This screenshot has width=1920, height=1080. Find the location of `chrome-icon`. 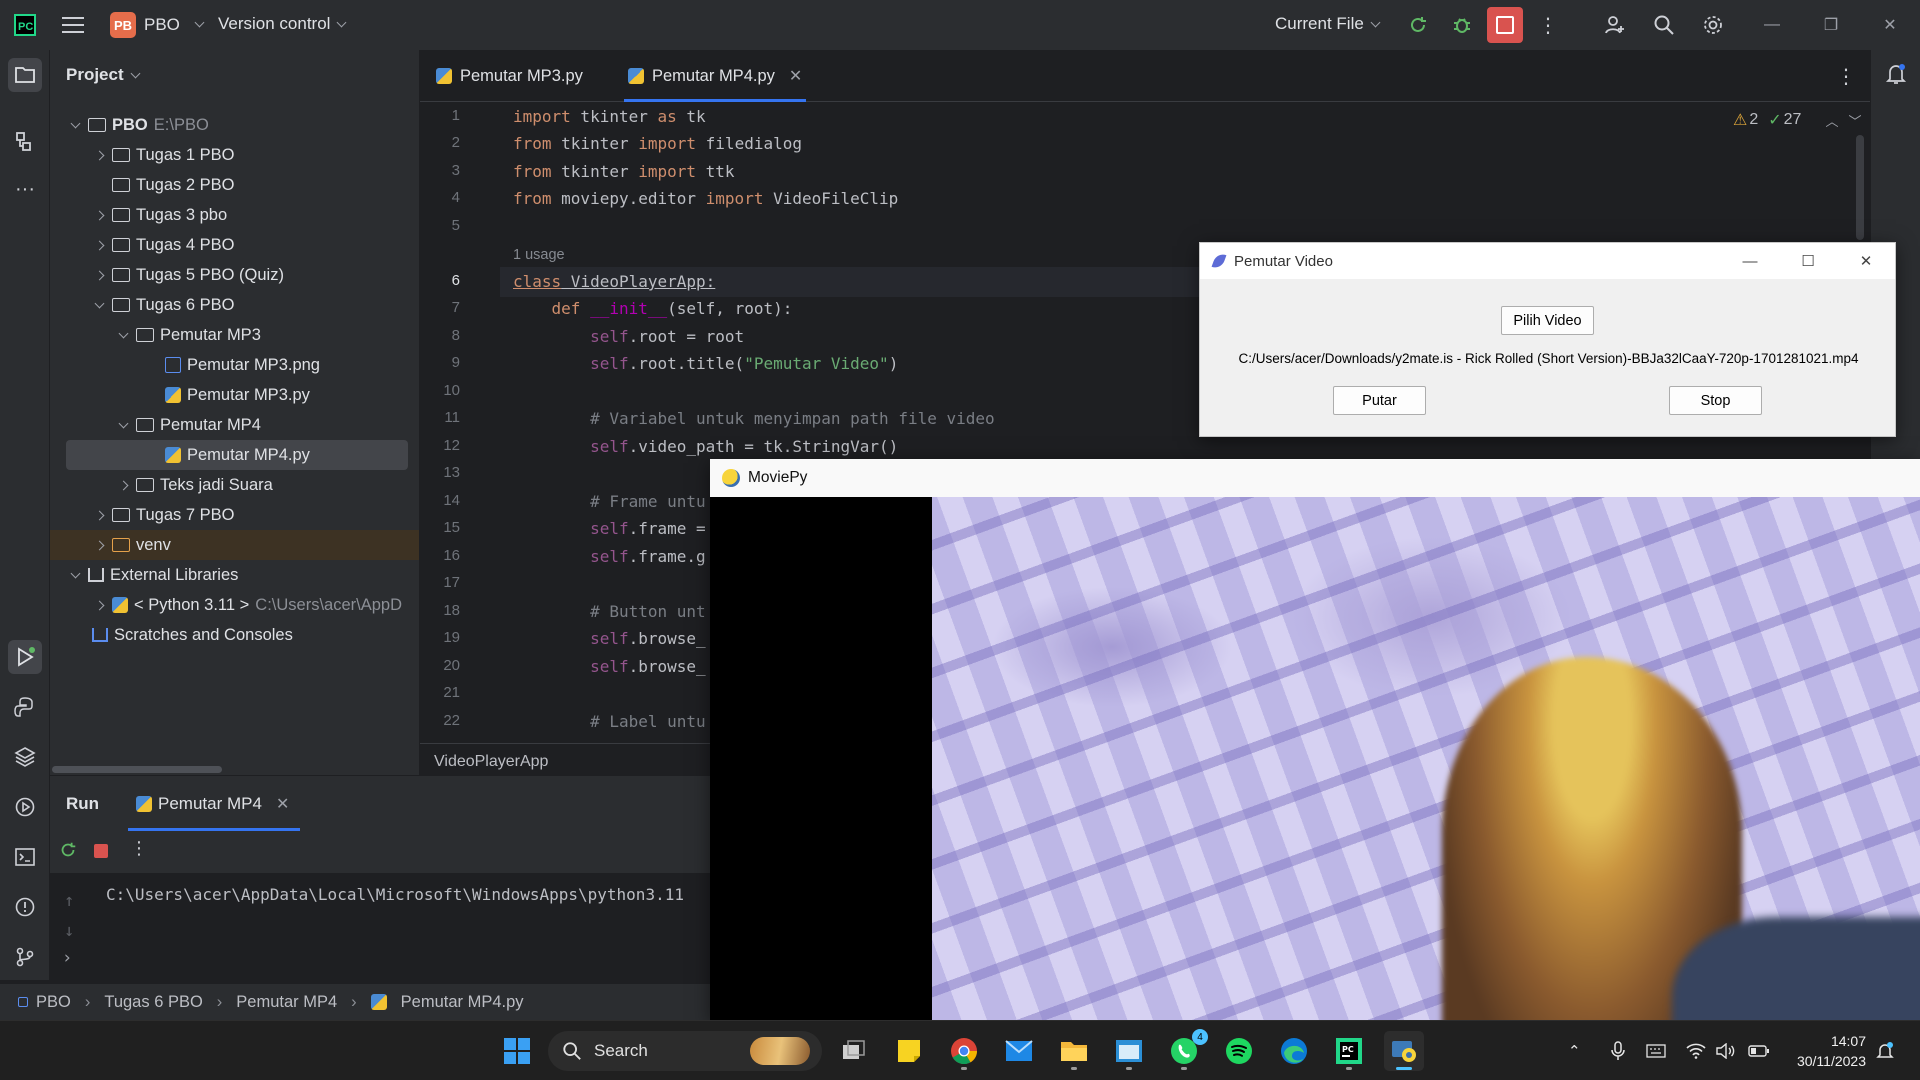

chrome-icon is located at coordinates (964, 1051).